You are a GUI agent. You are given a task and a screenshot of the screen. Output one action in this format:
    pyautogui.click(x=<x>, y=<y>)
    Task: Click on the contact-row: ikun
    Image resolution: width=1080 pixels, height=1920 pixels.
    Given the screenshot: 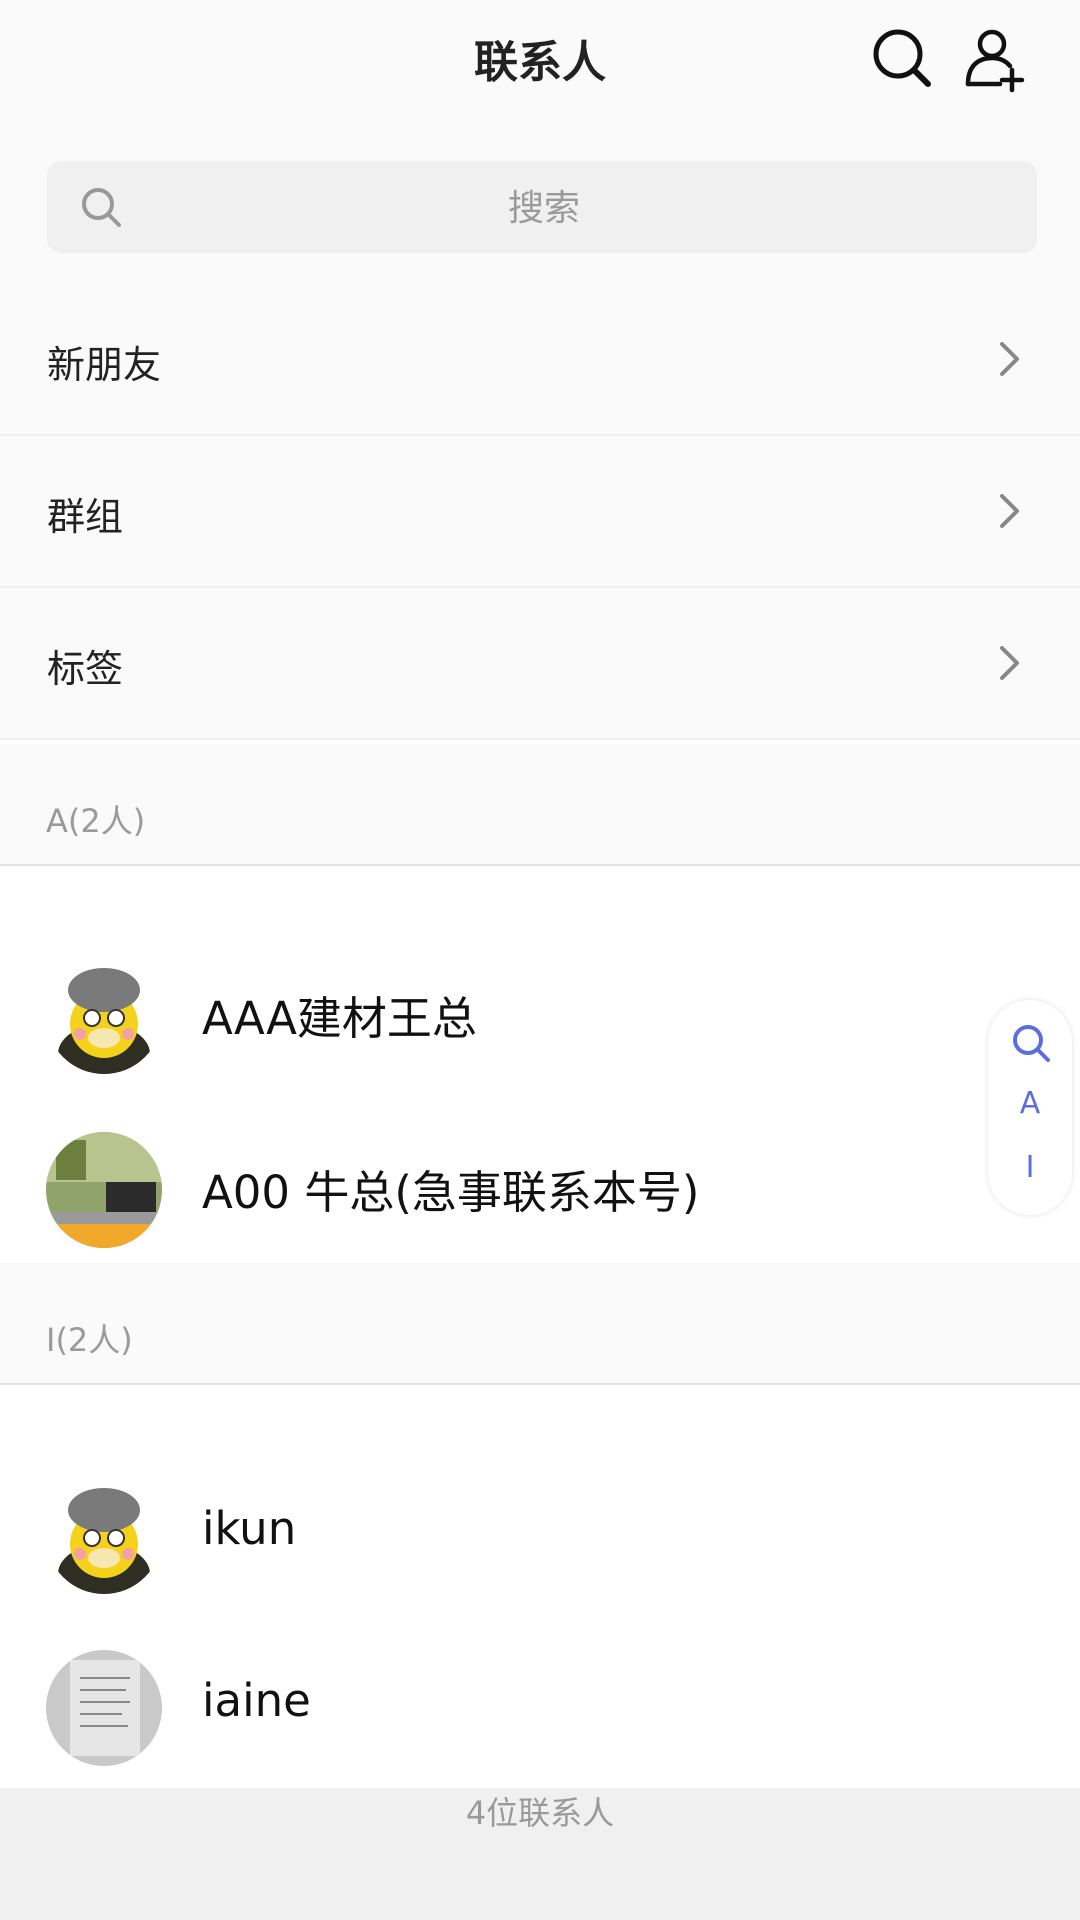 What is the action you would take?
    pyautogui.click(x=540, y=1525)
    